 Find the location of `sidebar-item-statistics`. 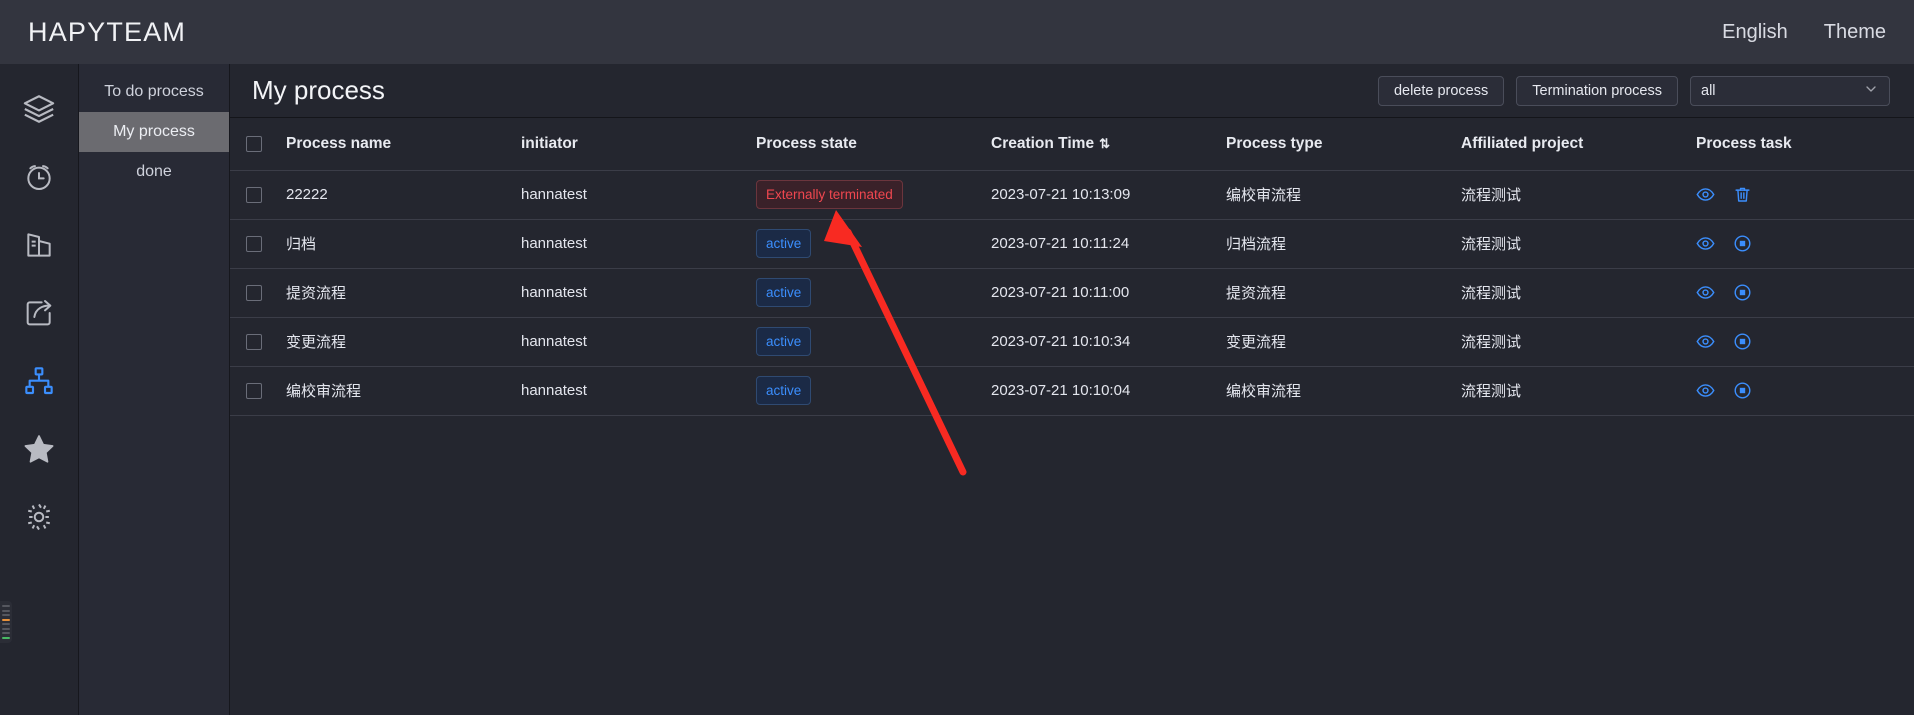

sidebar-item-statistics is located at coordinates (39, 245).